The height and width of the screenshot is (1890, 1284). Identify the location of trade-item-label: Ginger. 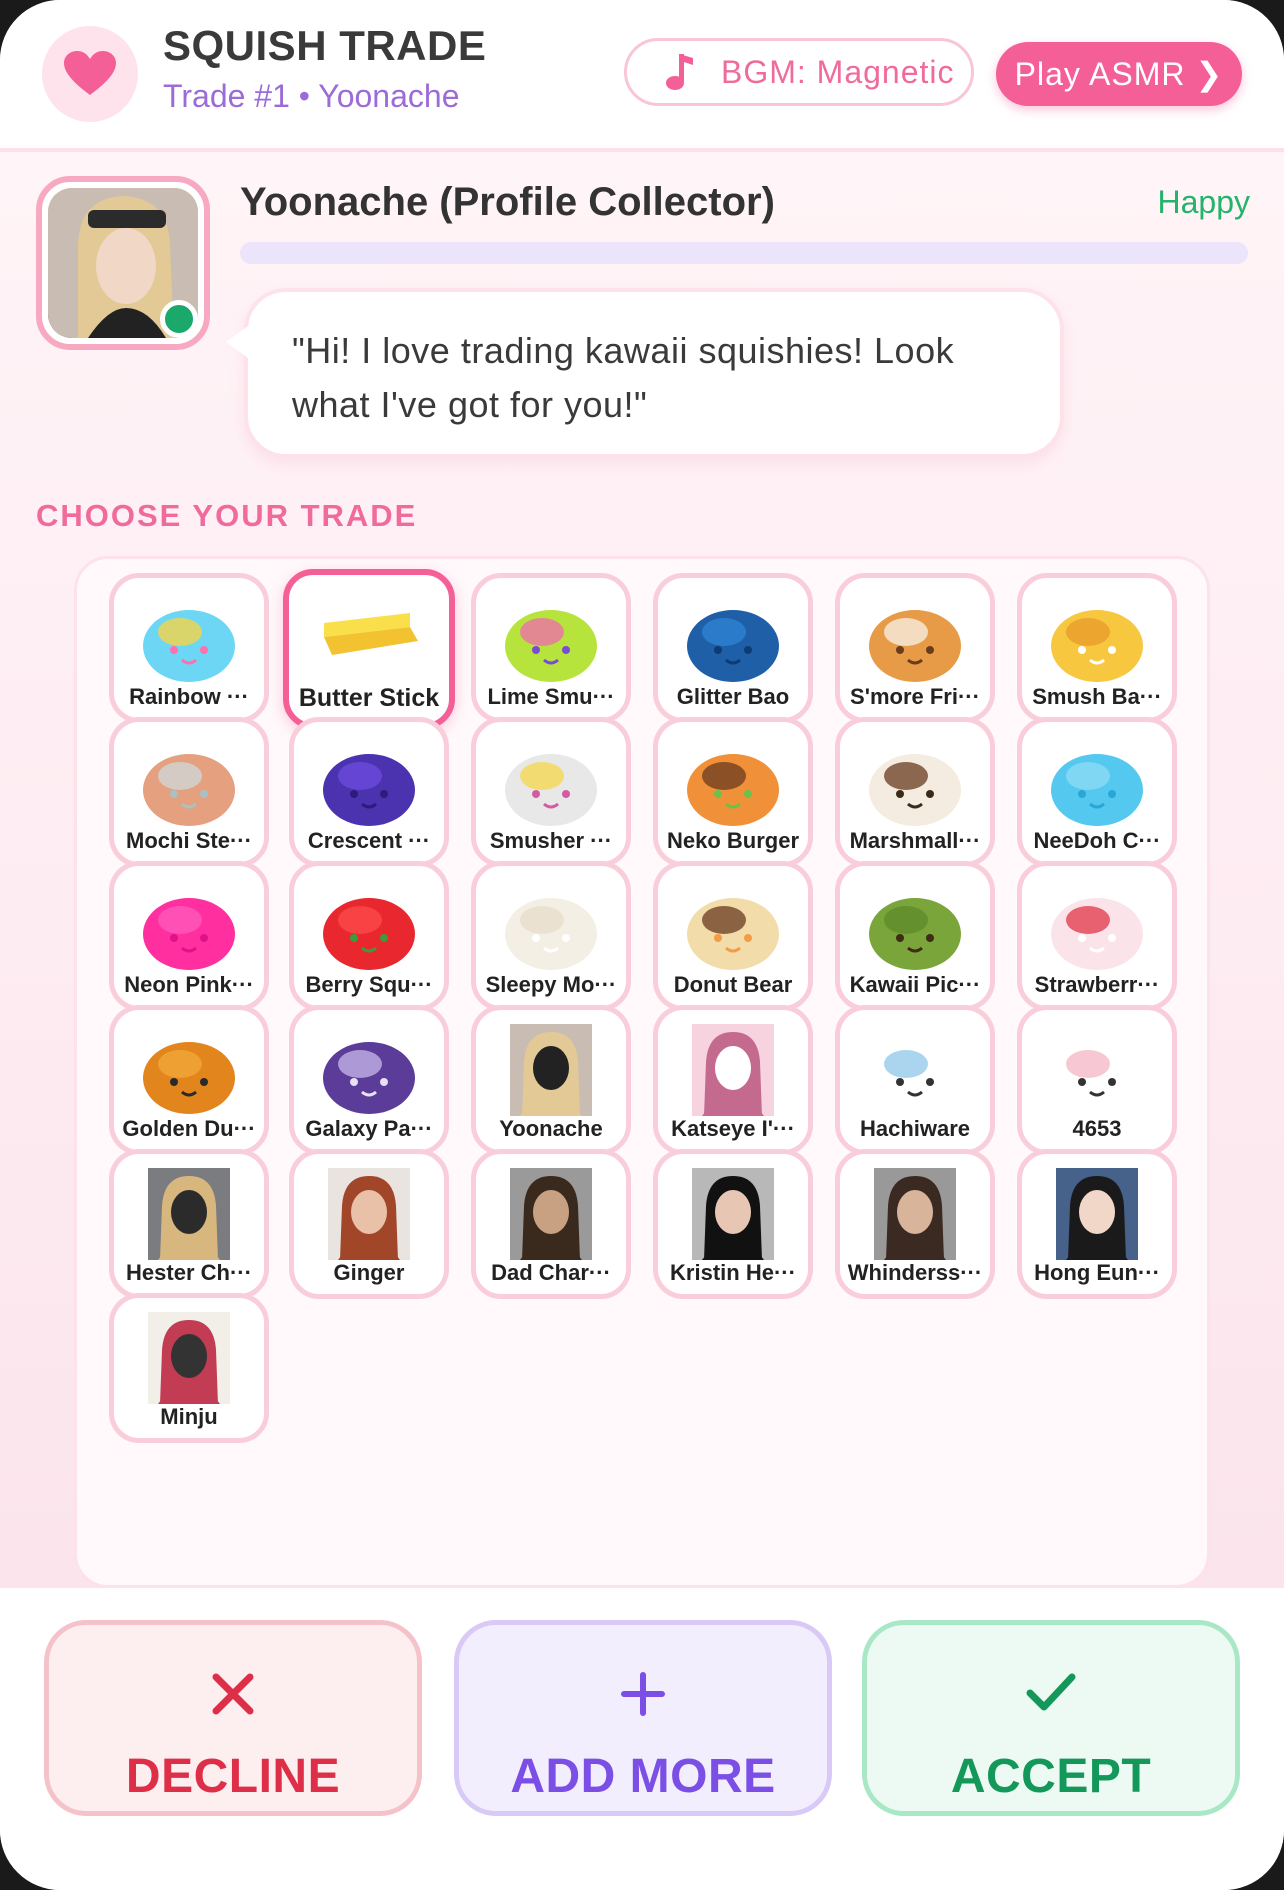
(369, 1272).